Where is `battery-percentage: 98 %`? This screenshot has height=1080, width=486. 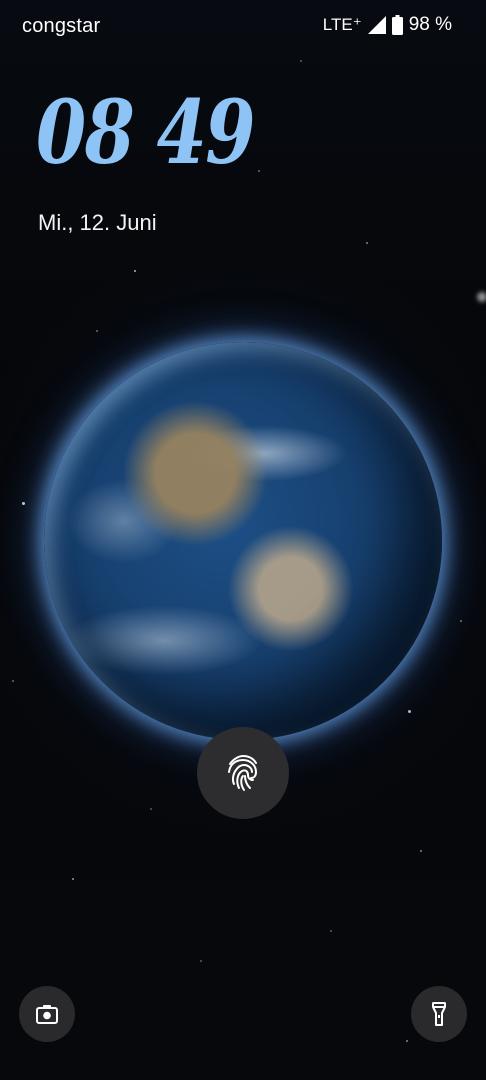 battery-percentage: 98 % is located at coordinates (430, 24).